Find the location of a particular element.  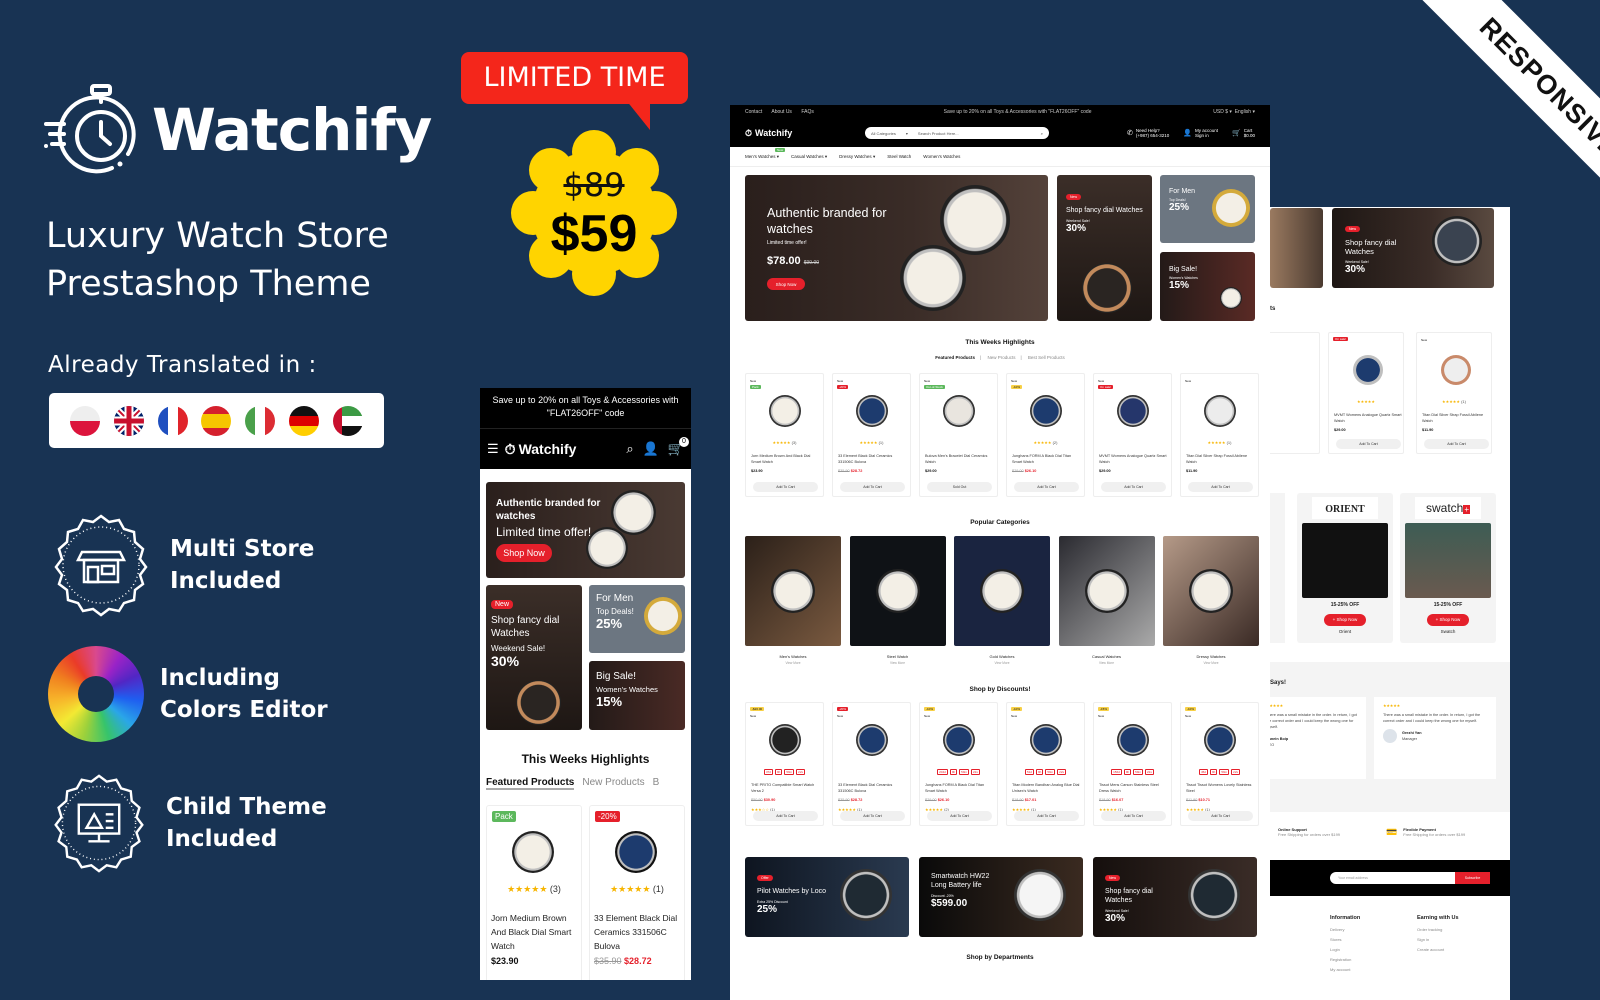

help-contact: ✆ Need Help? (+987) 654-3210 is located at coordinates (1148, 133).